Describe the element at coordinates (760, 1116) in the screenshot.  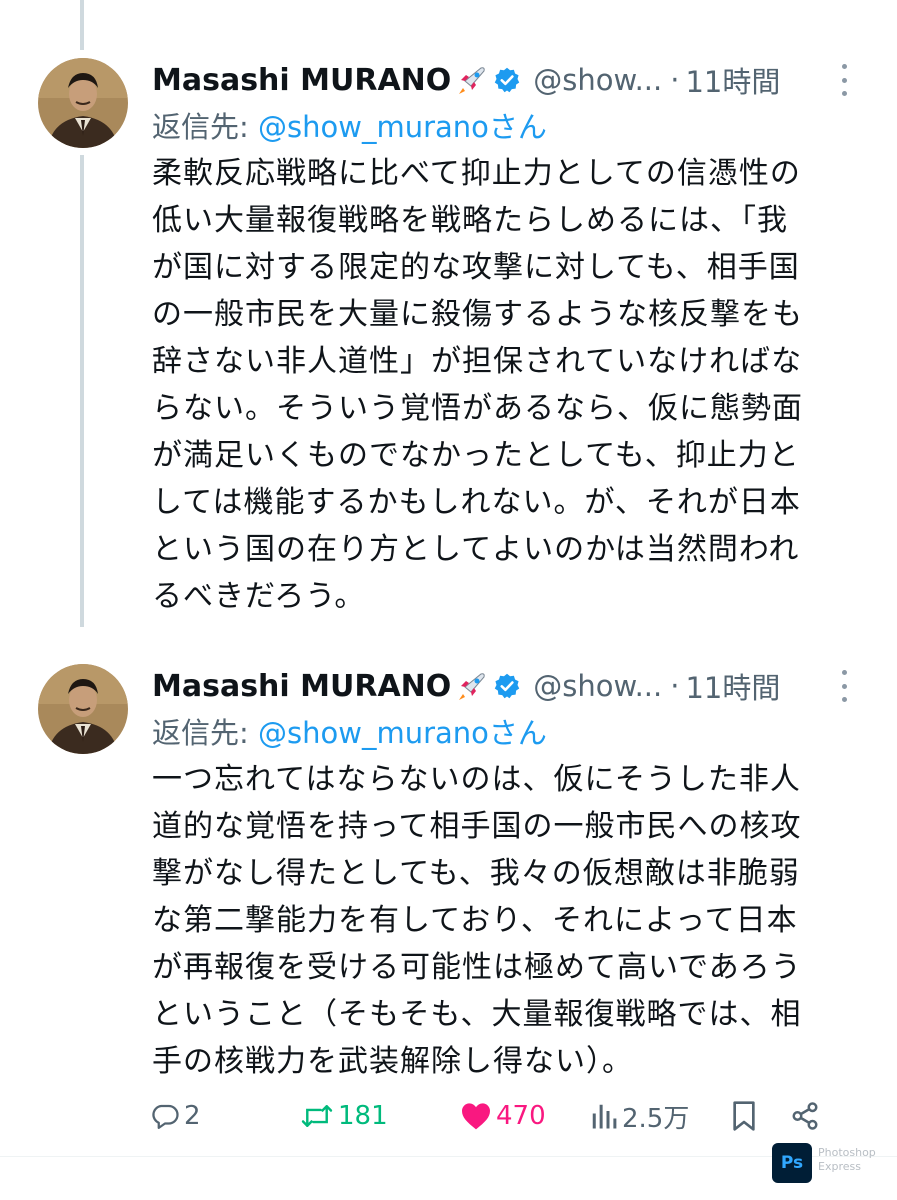
I see `bookmark-button` at that location.